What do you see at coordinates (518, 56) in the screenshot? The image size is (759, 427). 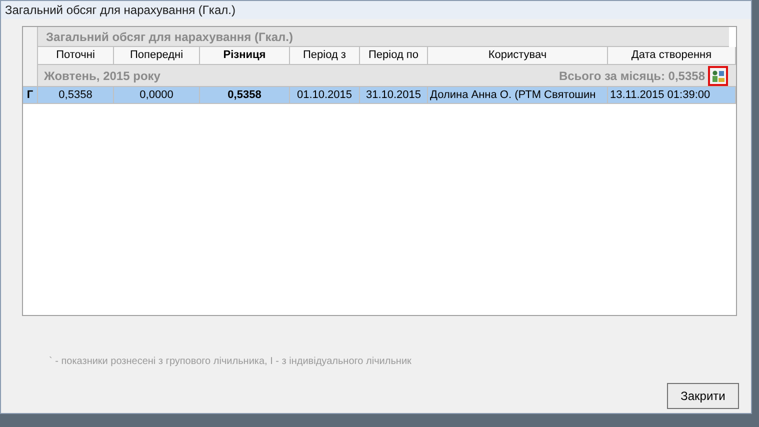 I see `column-header: Користувач` at bounding box center [518, 56].